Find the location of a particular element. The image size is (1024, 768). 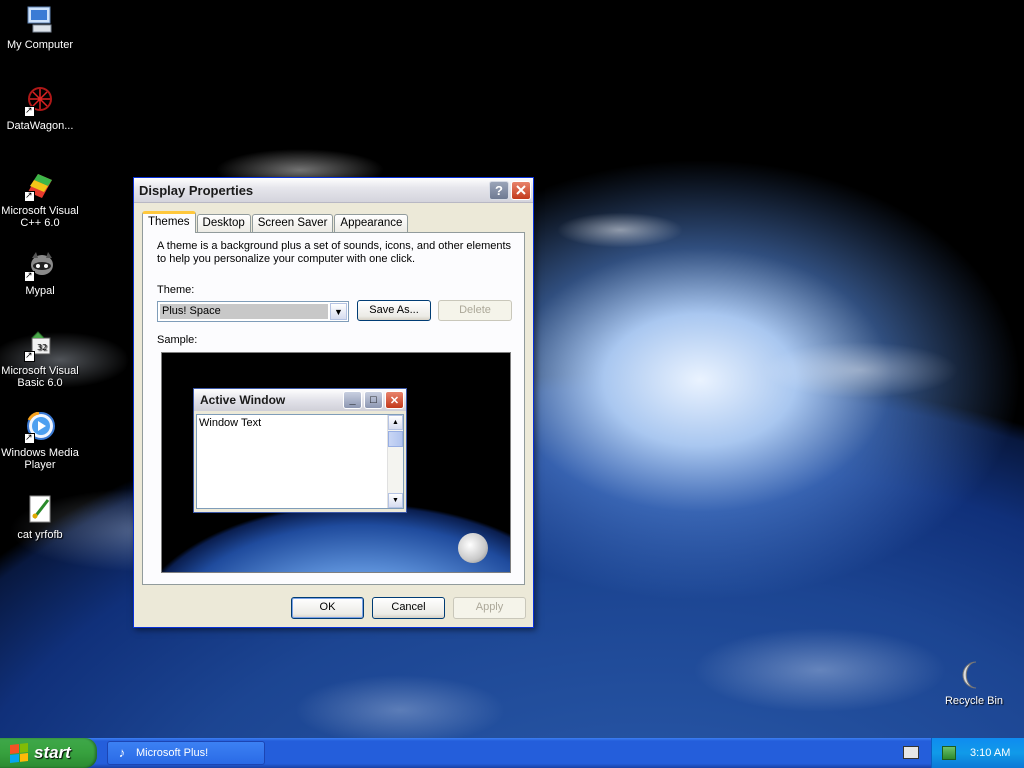

theme-select: Plus! Space ▼ is located at coordinates (253, 311).